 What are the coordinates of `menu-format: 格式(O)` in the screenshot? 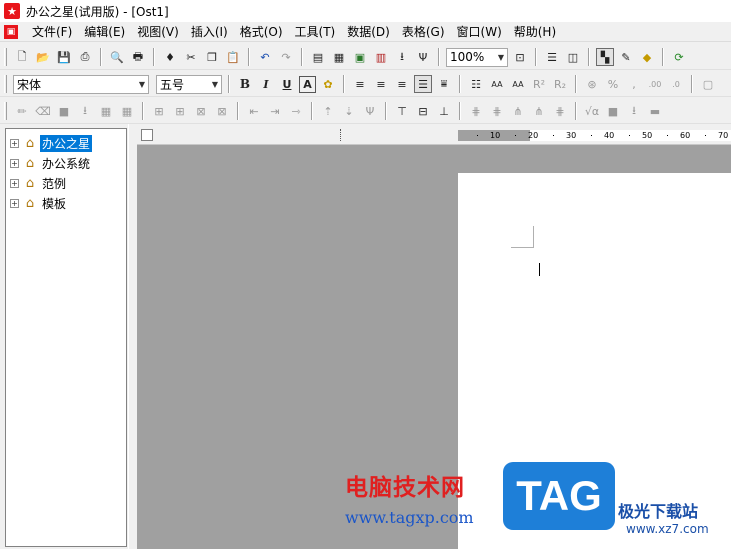 It's located at (261, 31).